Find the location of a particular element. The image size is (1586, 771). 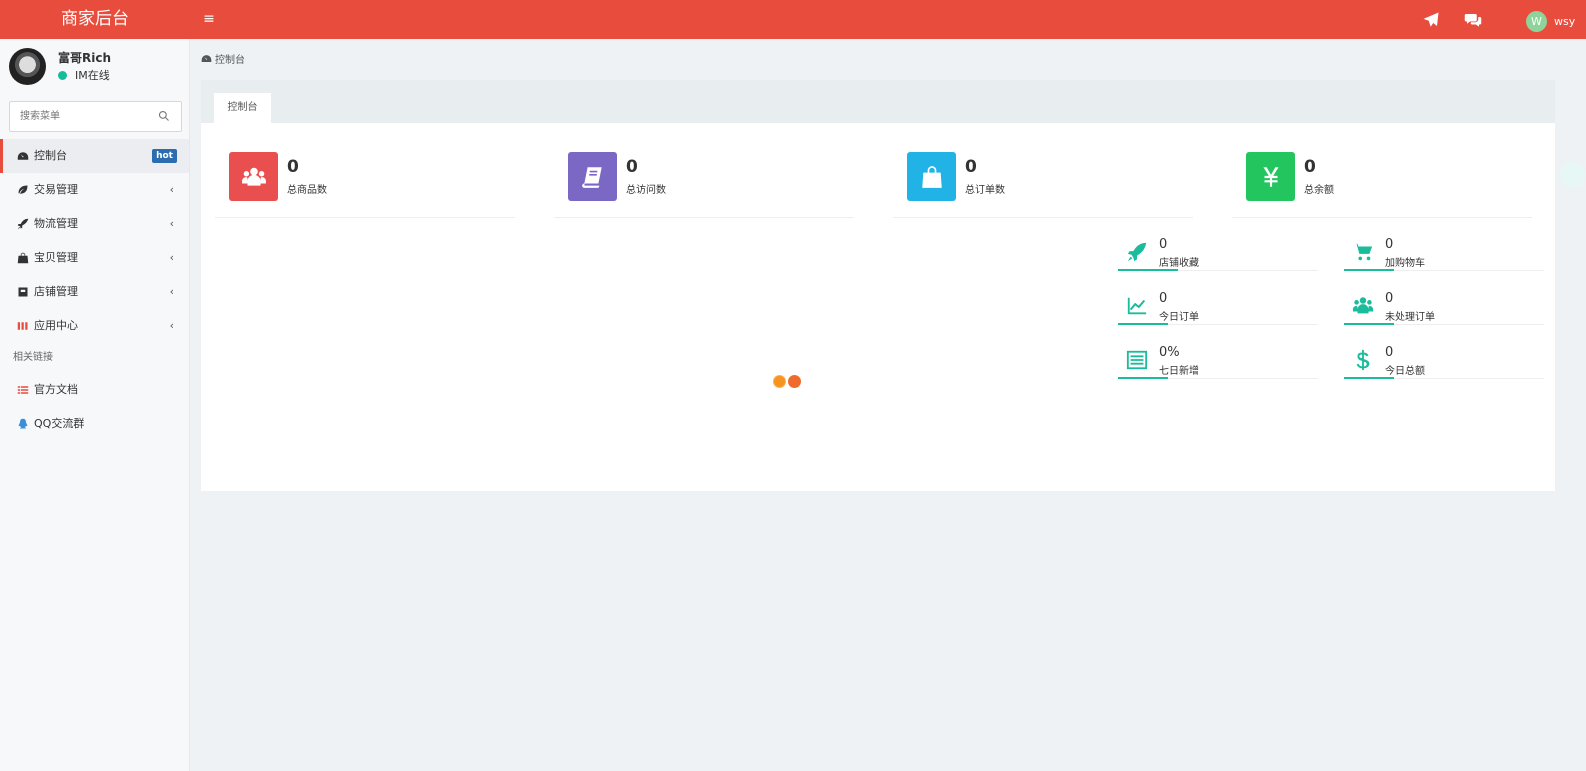

leaf-icon is located at coordinates (23, 189).